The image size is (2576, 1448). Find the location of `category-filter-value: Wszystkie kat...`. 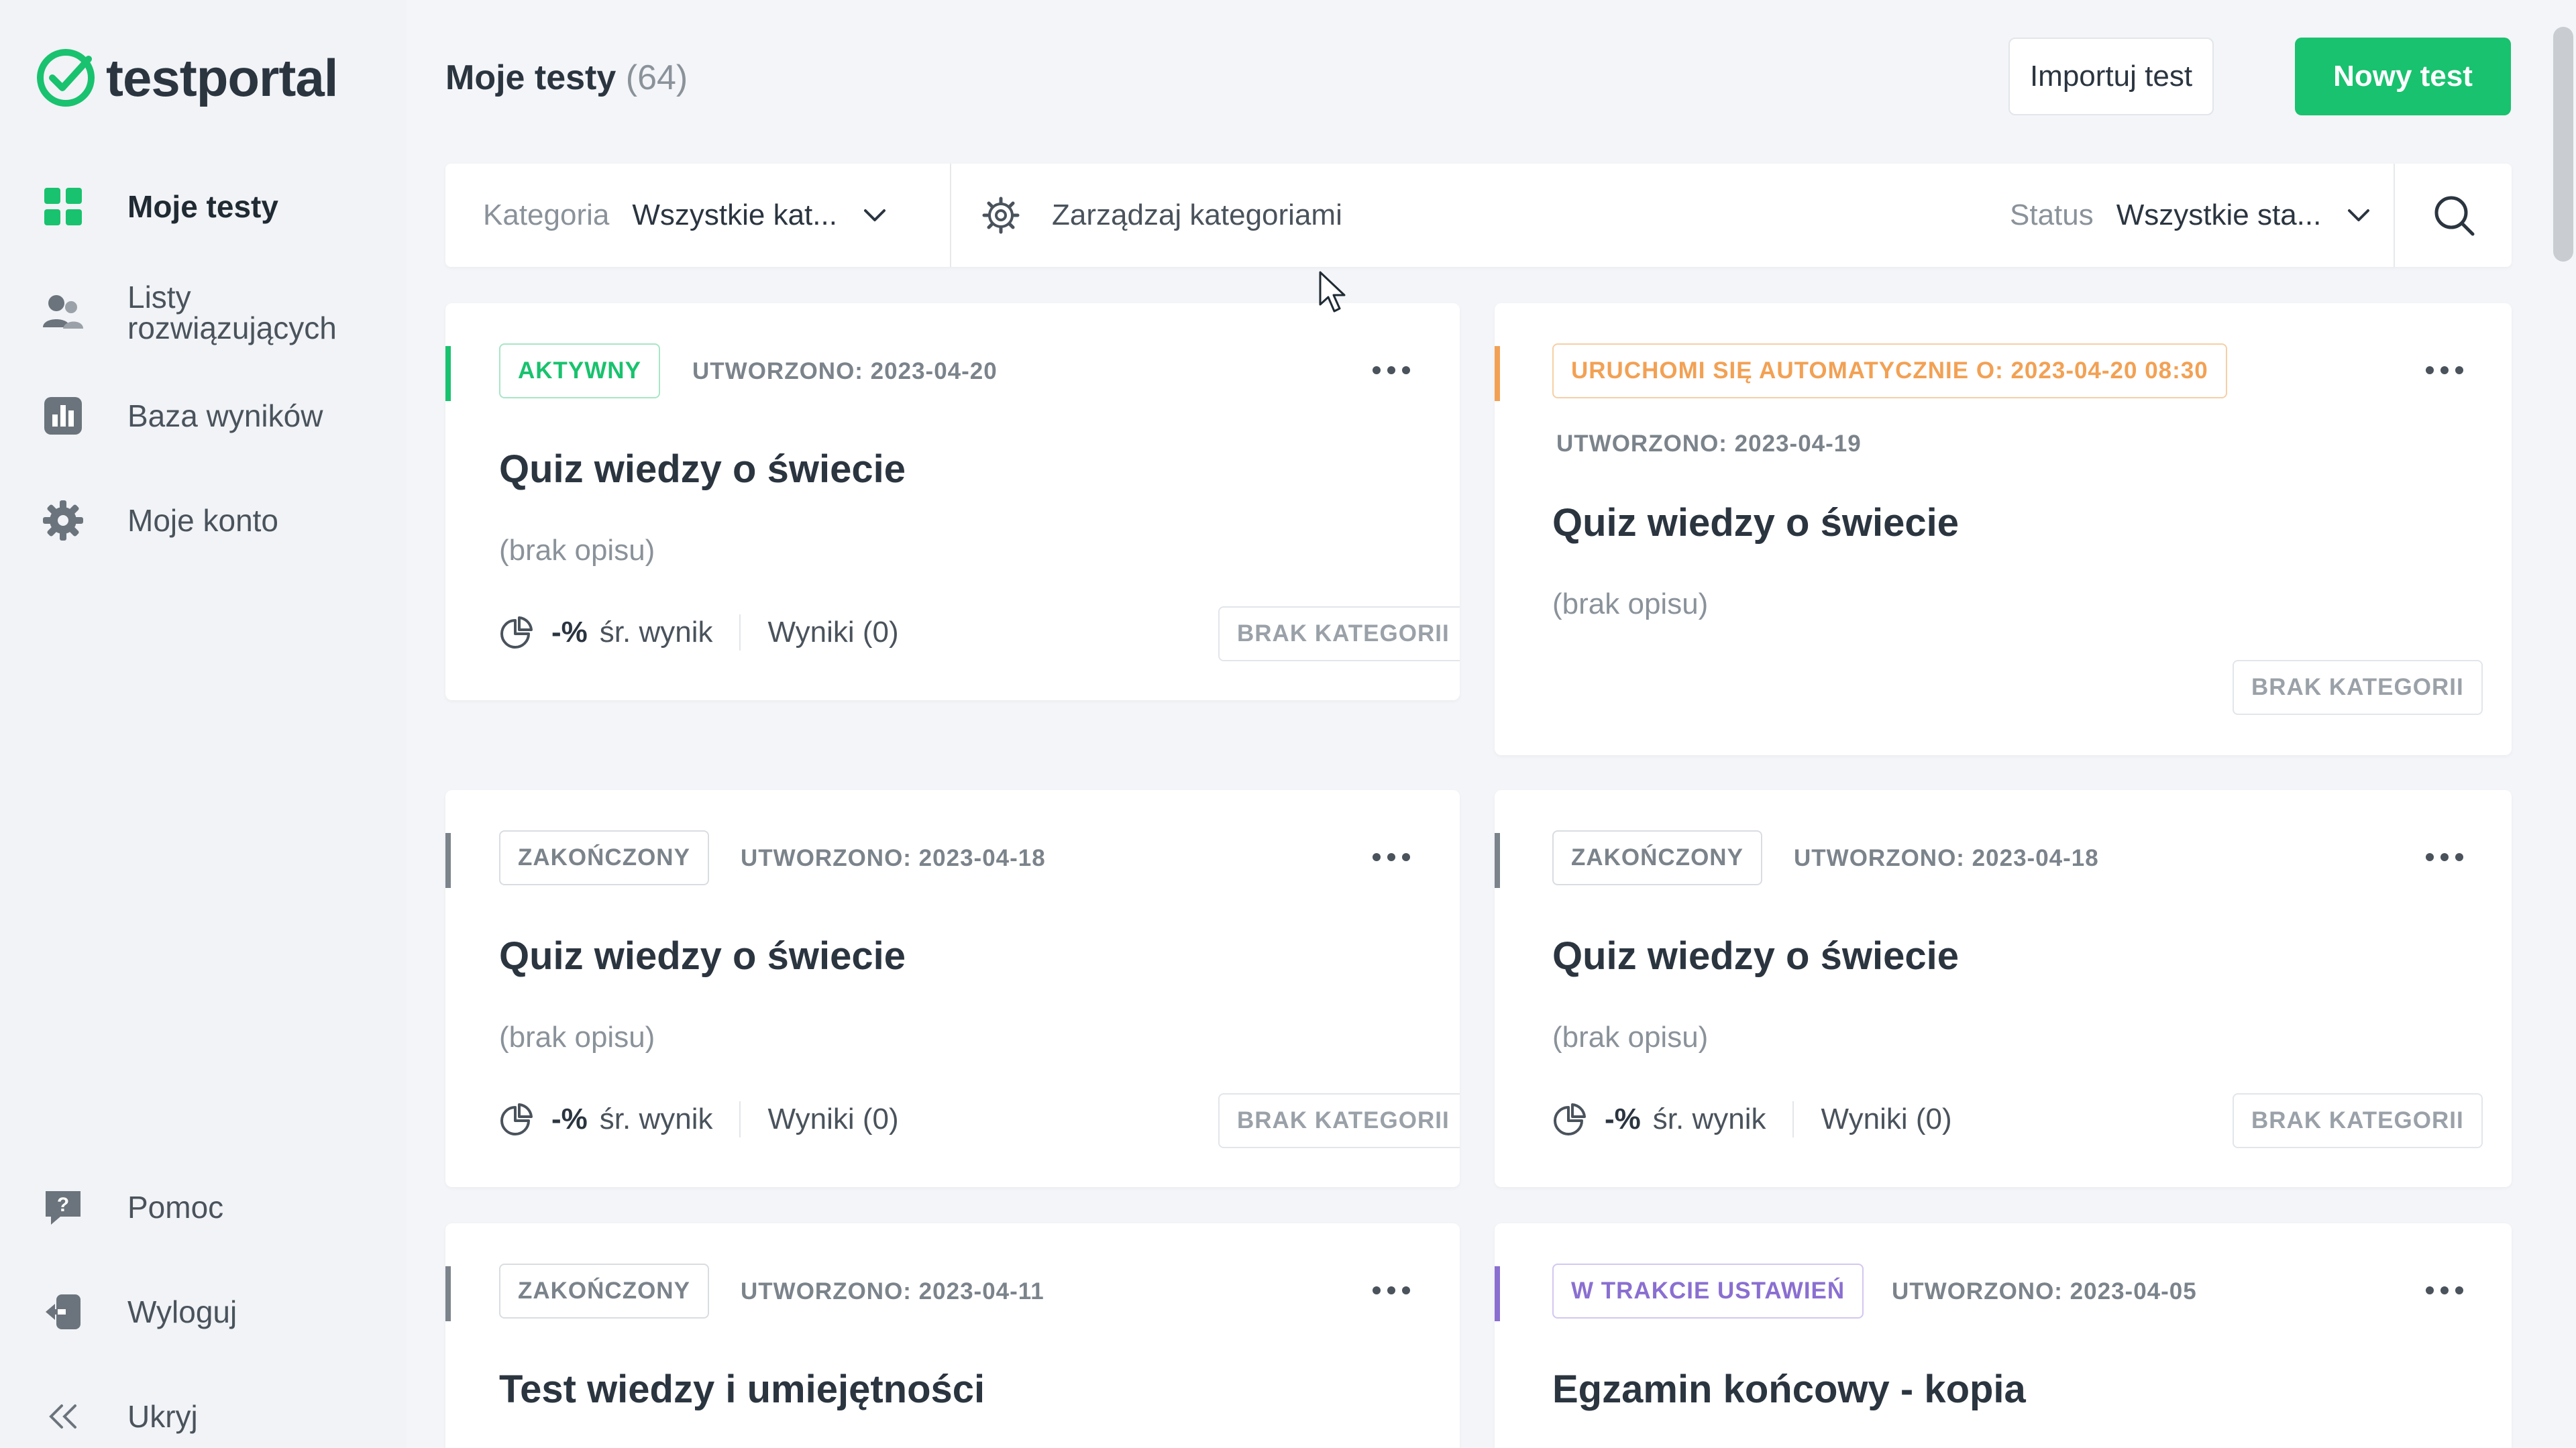

category-filter-value: Wszystkie kat... is located at coordinates (734, 215).